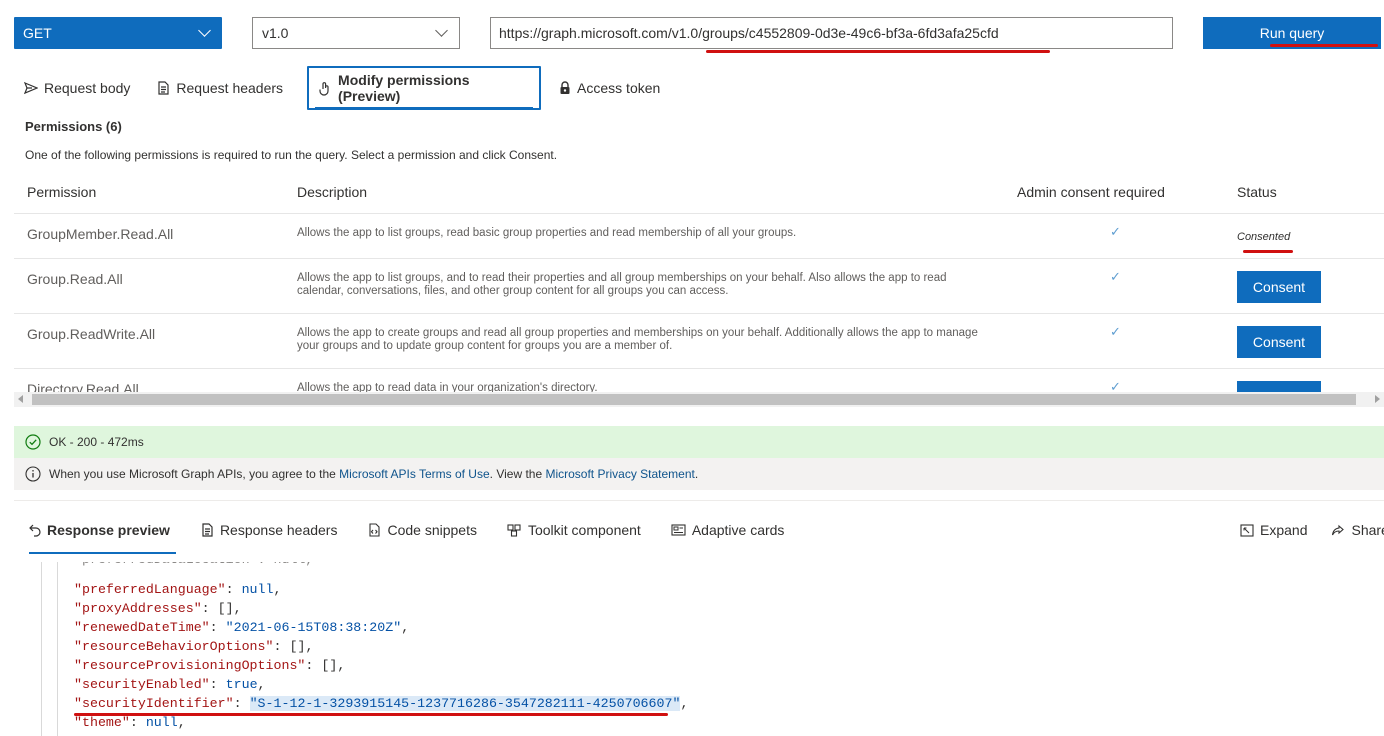 This screenshot has width=1384, height=736. What do you see at coordinates (414, 474) in the screenshot?
I see `terms-of-use-link: Microsoft APIs Terms of Use` at bounding box center [414, 474].